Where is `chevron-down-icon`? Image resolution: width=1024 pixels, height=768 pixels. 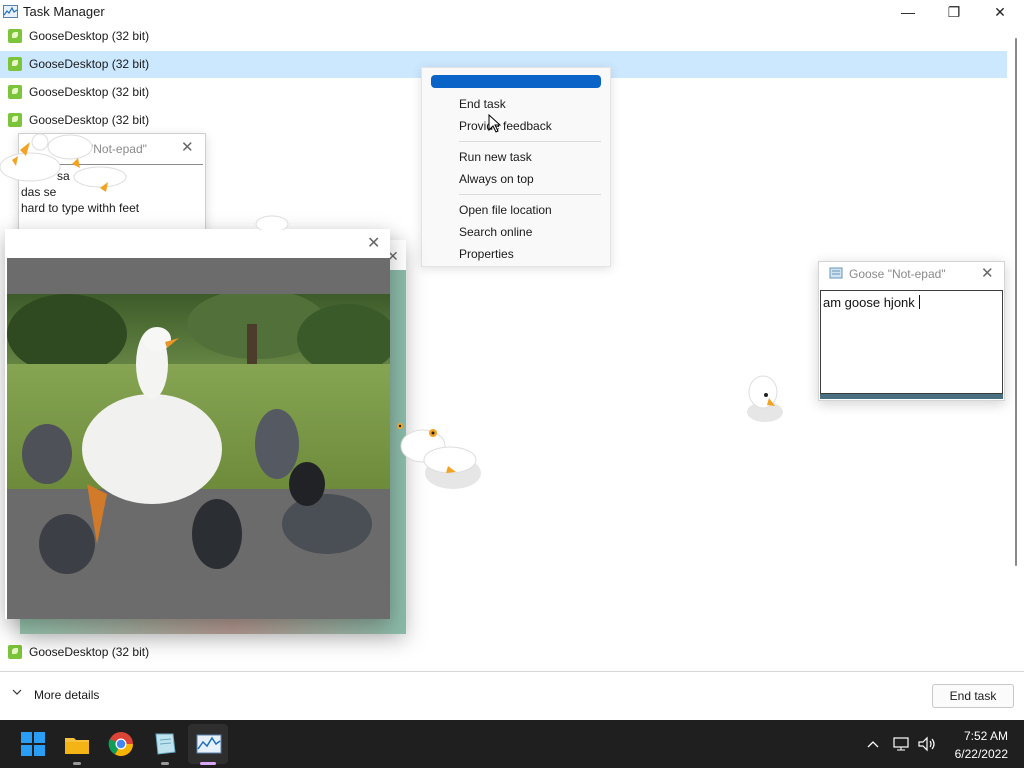
chevron-down-icon is located at coordinates (17, 692).